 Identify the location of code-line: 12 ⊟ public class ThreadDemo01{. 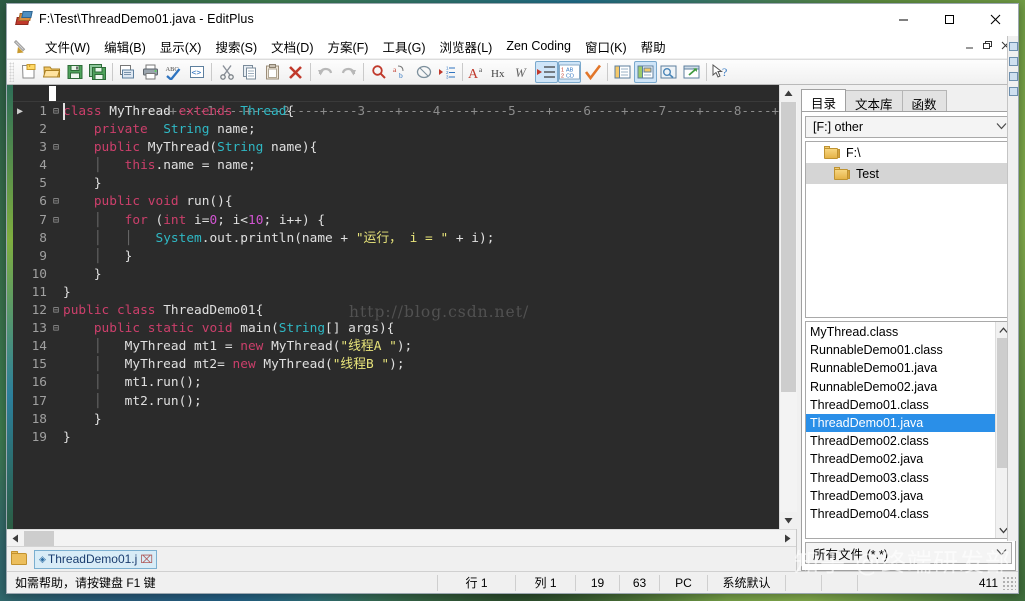
(396, 311).